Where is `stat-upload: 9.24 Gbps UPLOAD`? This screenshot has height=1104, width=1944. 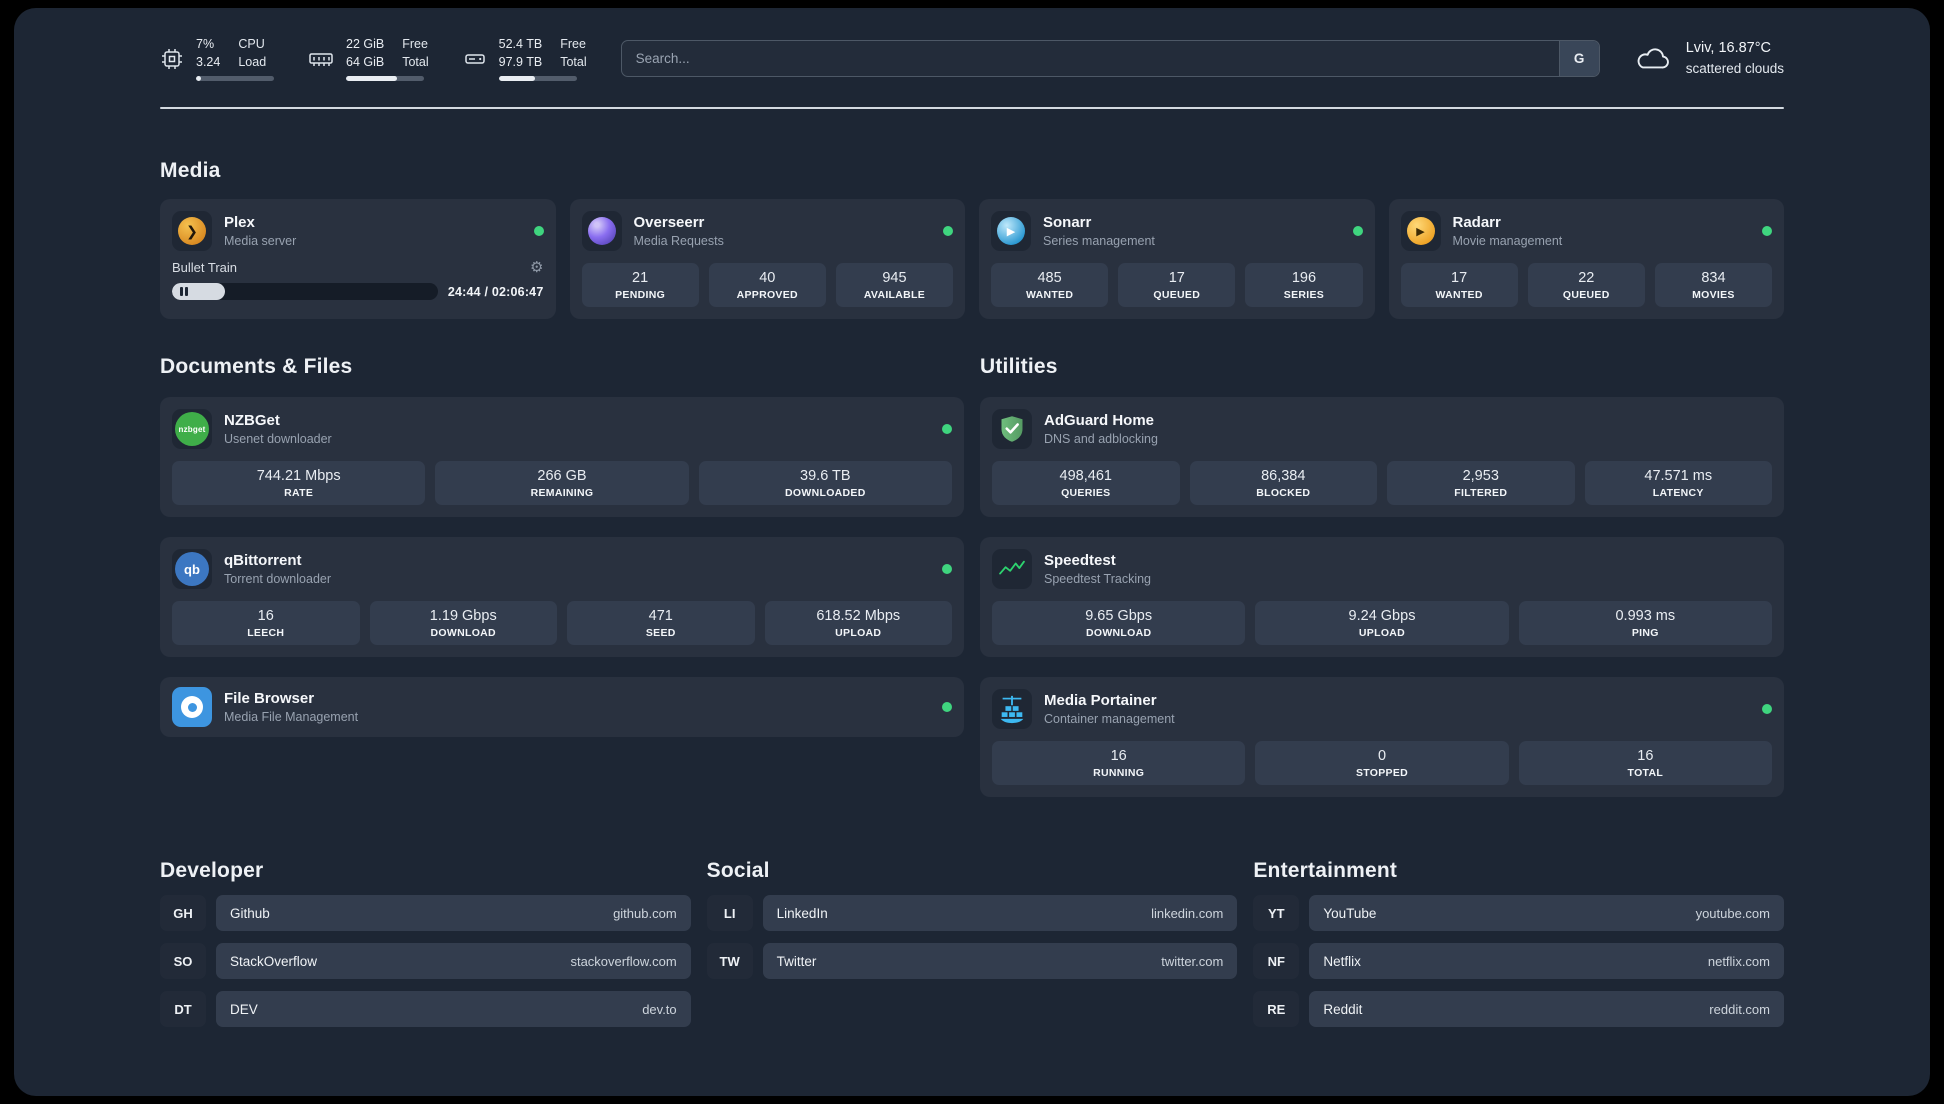 stat-upload: 9.24 Gbps UPLOAD is located at coordinates (1382, 623).